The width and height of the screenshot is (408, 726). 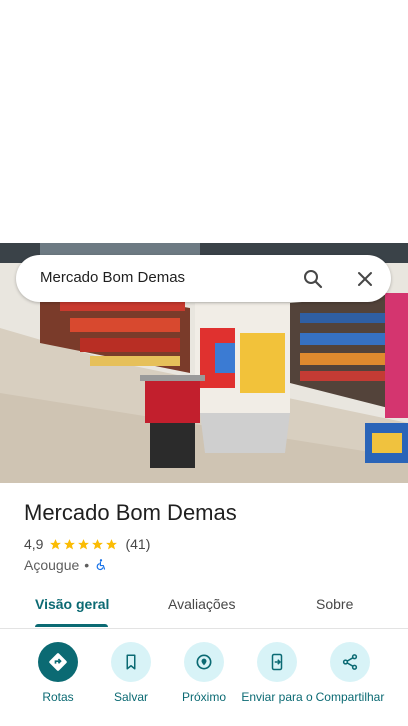 What do you see at coordinates (277, 662) in the screenshot?
I see `send-to-phone-icon` at bounding box center [277, 662].